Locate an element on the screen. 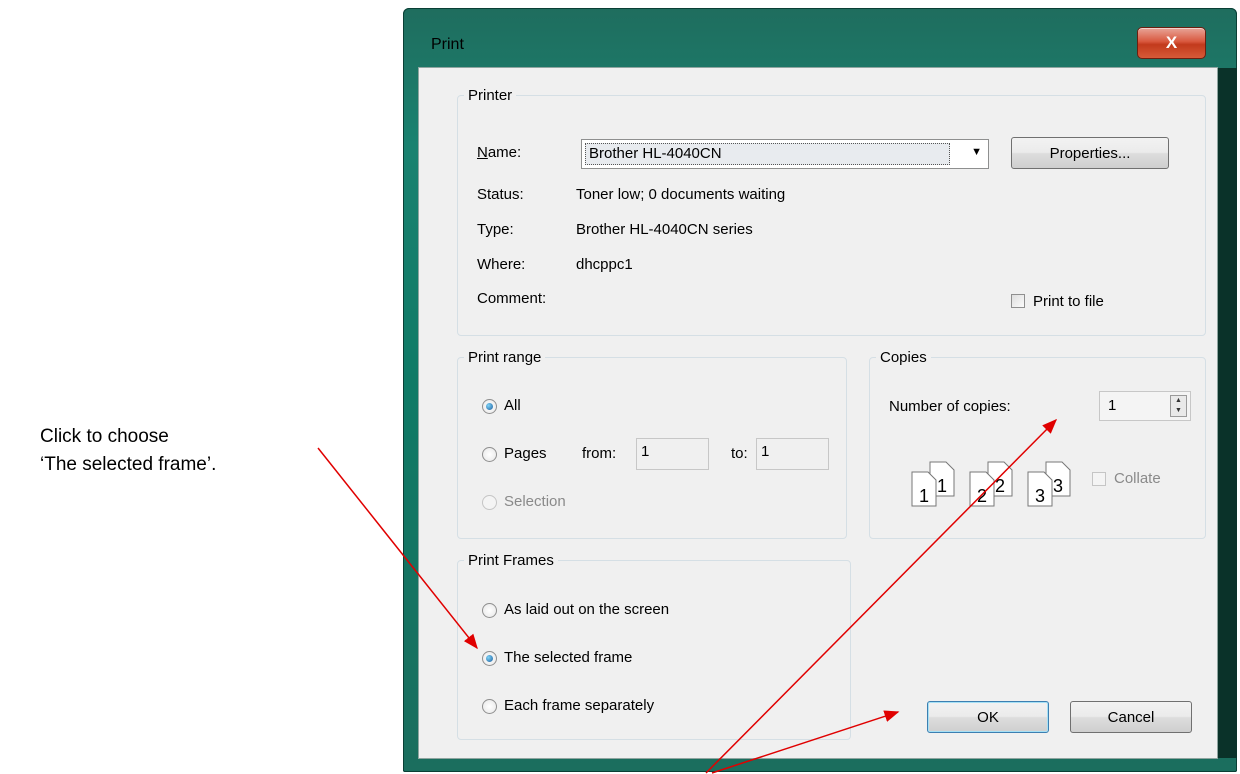 The height and width of the screenshot is (774, 1240). printer-name-value: Brother HL-4040CN is located at coordinates (767, 154).